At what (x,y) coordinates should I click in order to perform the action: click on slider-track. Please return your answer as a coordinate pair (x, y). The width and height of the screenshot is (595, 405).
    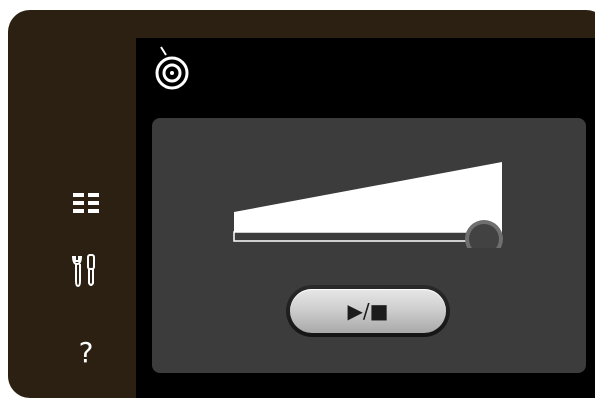
    Looking at the image, I should click on (359, 236).